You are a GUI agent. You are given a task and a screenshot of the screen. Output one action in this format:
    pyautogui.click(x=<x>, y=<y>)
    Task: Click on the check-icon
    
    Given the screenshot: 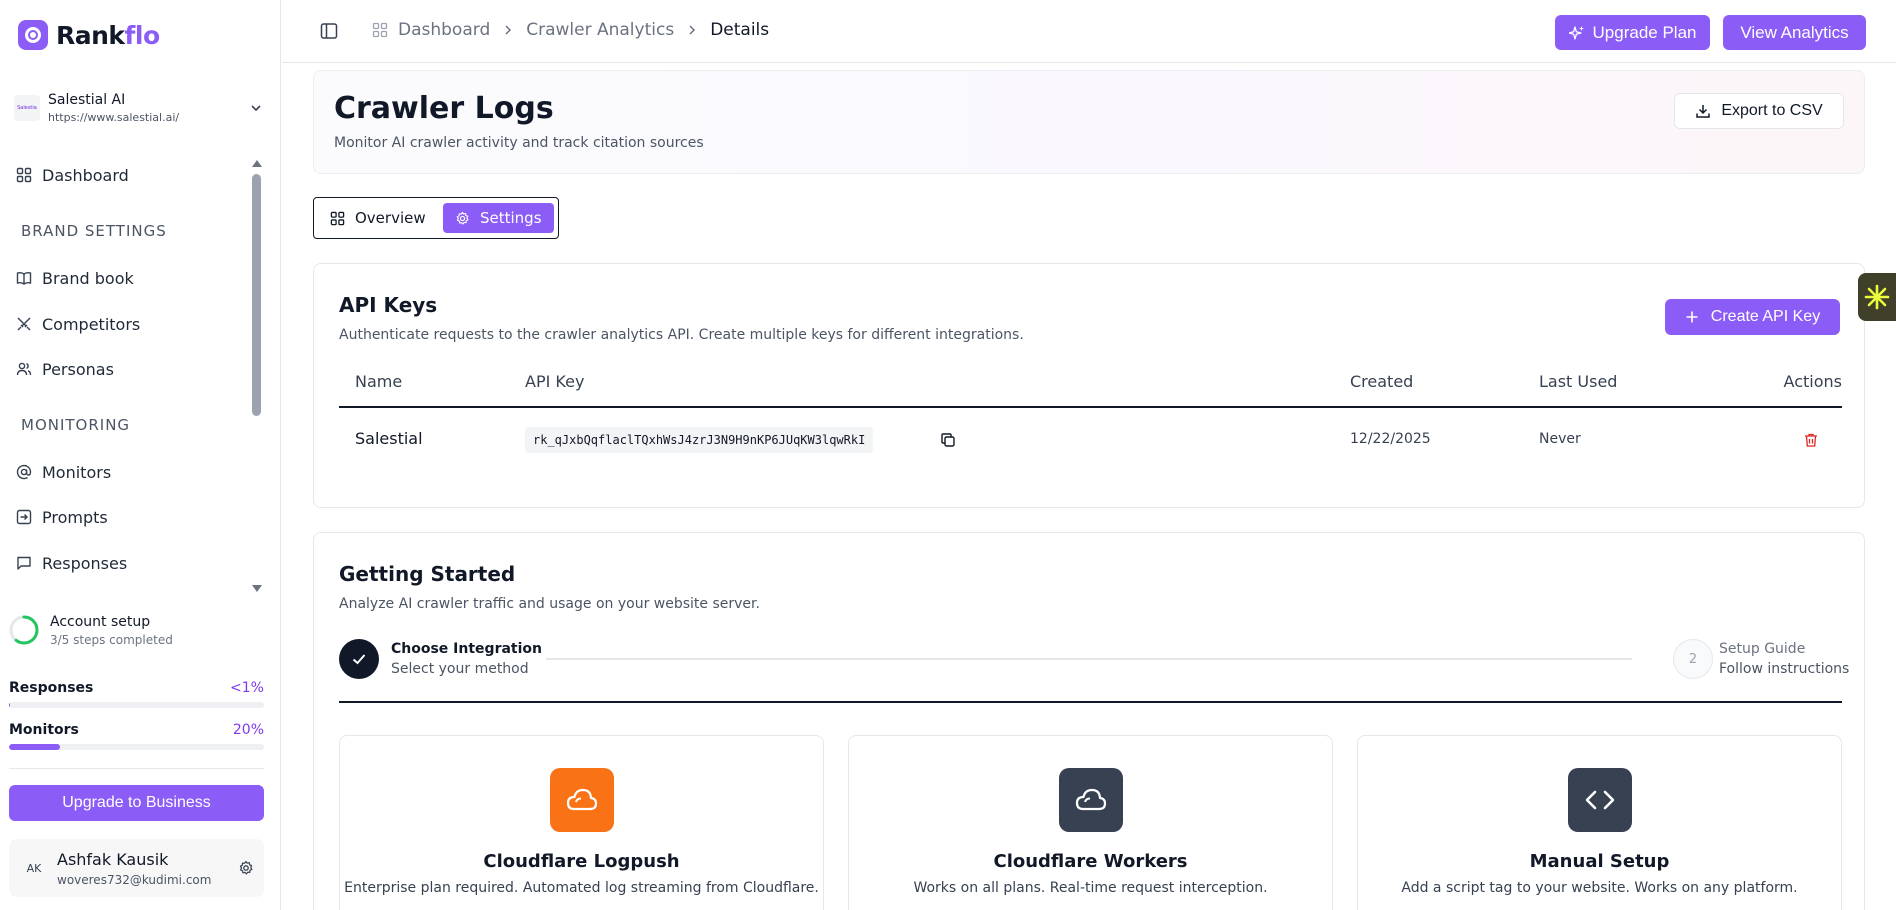 What is the action you would take?
    pyautogui.click(x=359, y=659)
    